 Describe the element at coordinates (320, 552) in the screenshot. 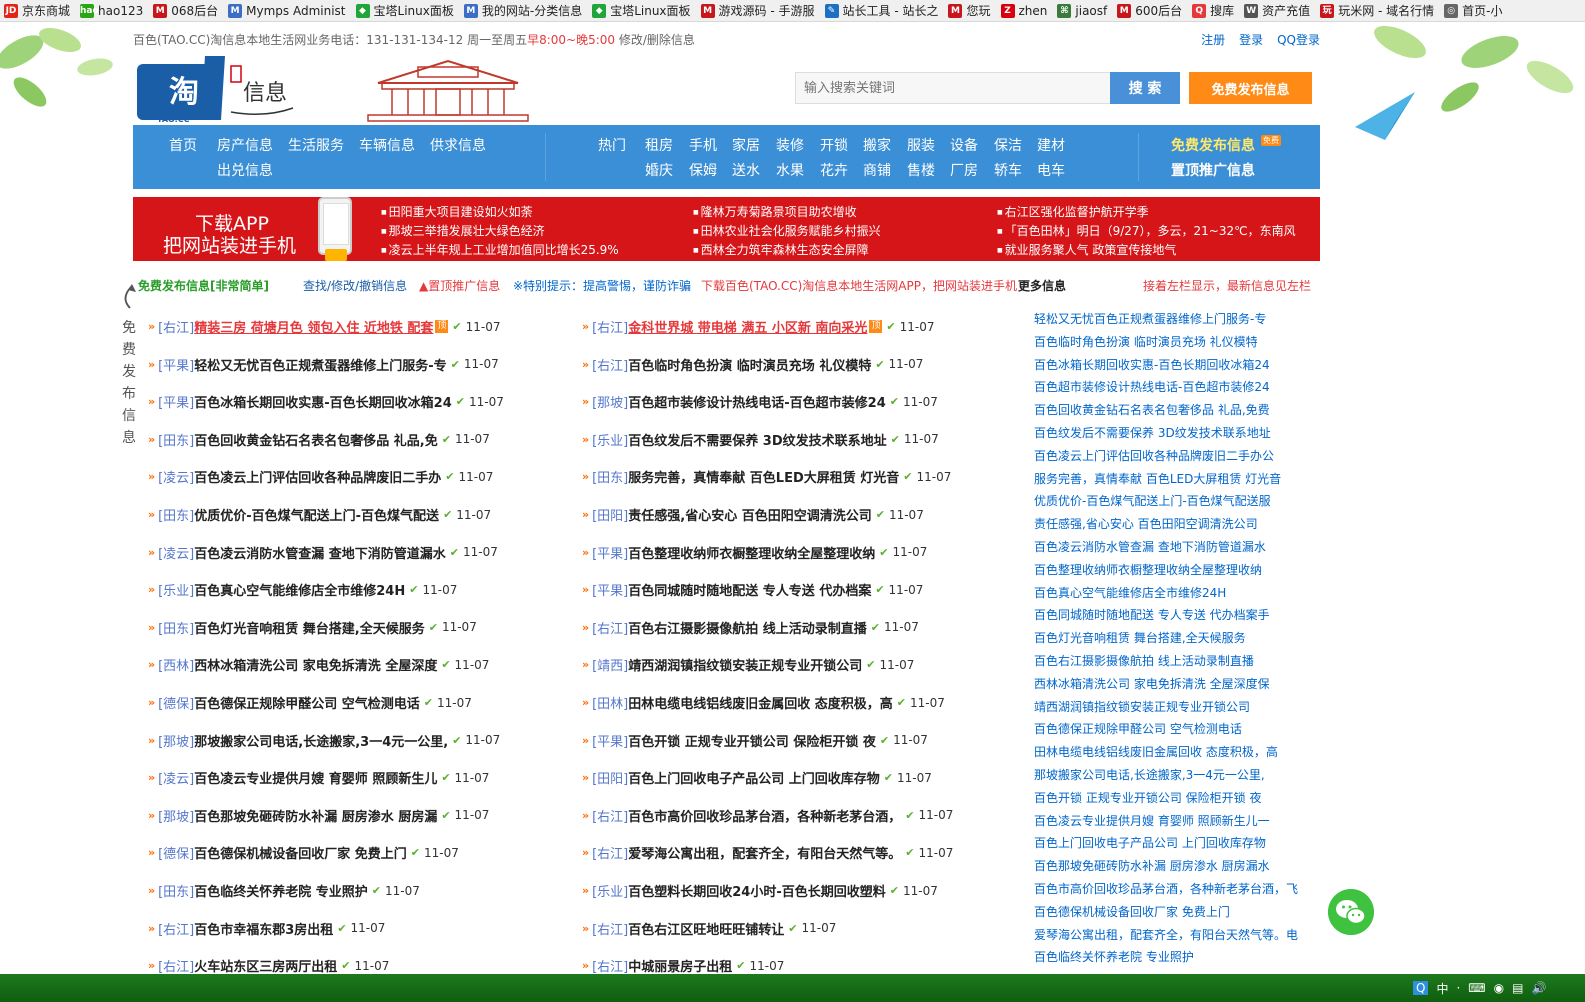

I see `listing-title: 百色凌云消防水管查漏 查地下消防管道漏水` at that location.